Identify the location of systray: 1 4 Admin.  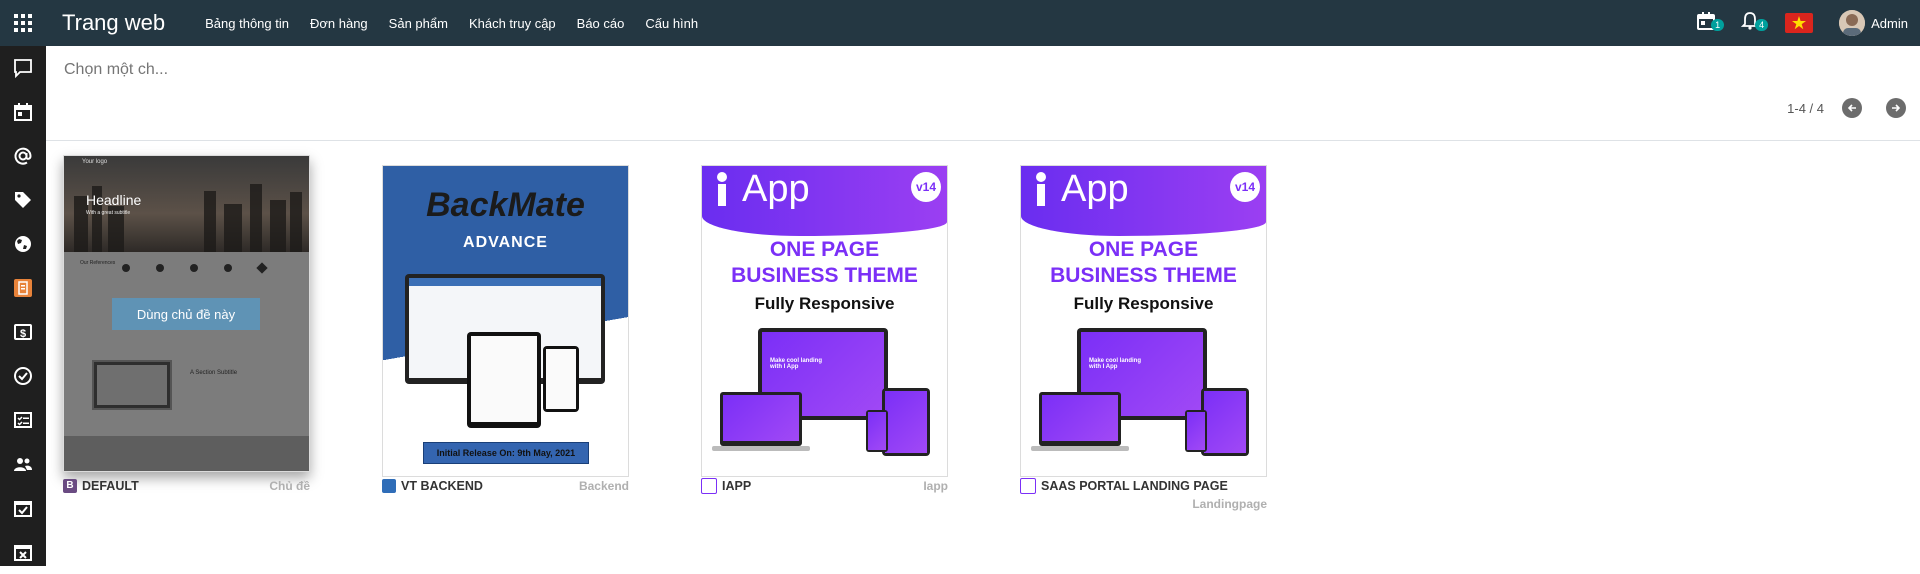
(1808, 23).